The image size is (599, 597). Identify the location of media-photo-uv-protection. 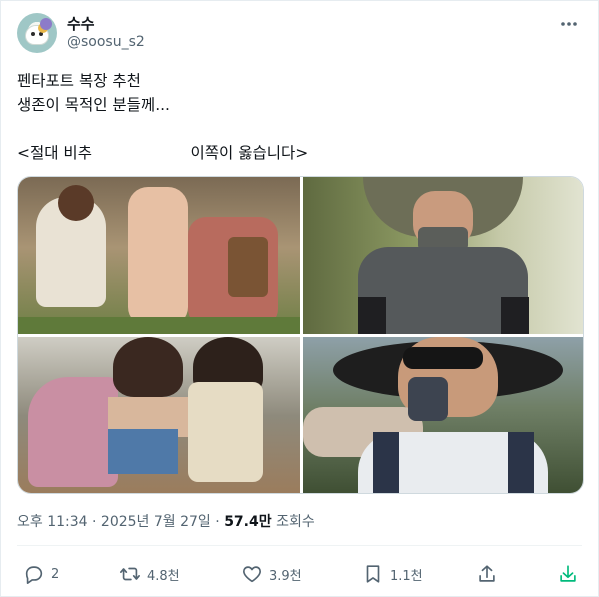
(443, 415).